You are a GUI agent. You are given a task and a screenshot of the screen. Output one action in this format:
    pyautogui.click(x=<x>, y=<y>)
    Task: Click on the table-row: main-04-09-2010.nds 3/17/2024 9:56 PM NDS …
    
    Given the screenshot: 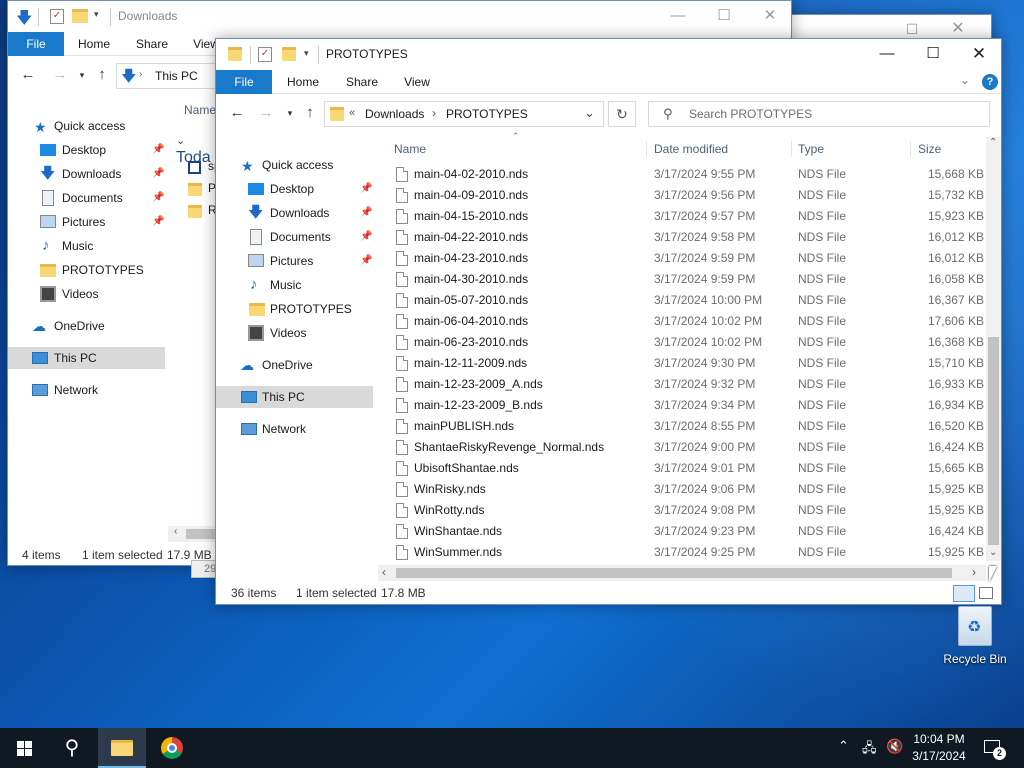 What is the action you would take?
    pyautogui.click(x=686, y=195)
    